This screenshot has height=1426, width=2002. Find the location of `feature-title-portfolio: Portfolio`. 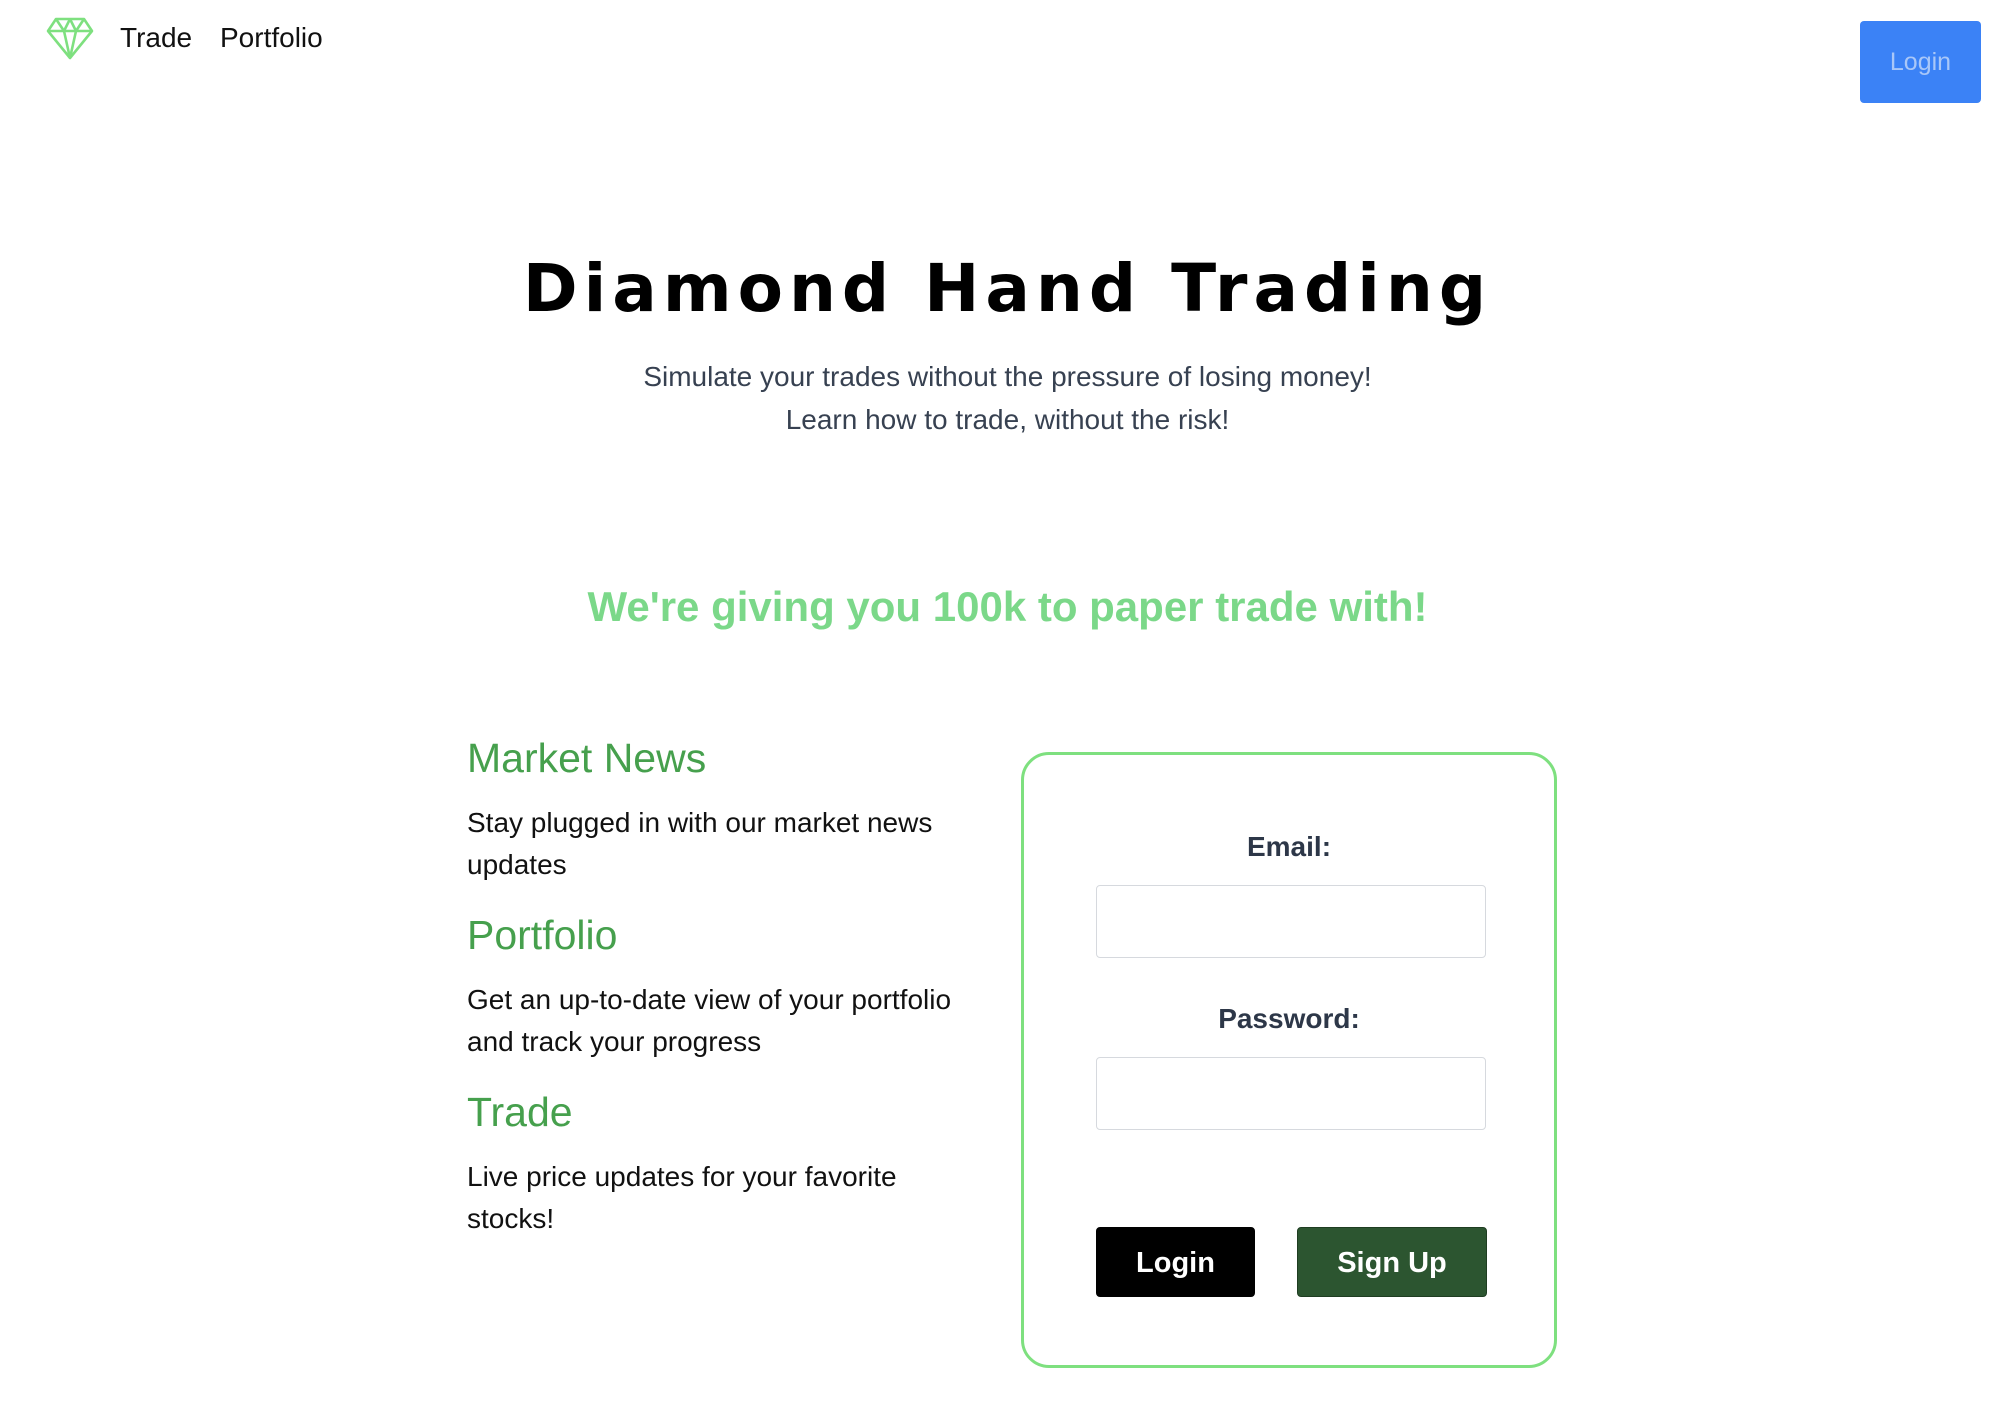

feature-title-portfolio: Portfolio is located at coordinates (542, 935).